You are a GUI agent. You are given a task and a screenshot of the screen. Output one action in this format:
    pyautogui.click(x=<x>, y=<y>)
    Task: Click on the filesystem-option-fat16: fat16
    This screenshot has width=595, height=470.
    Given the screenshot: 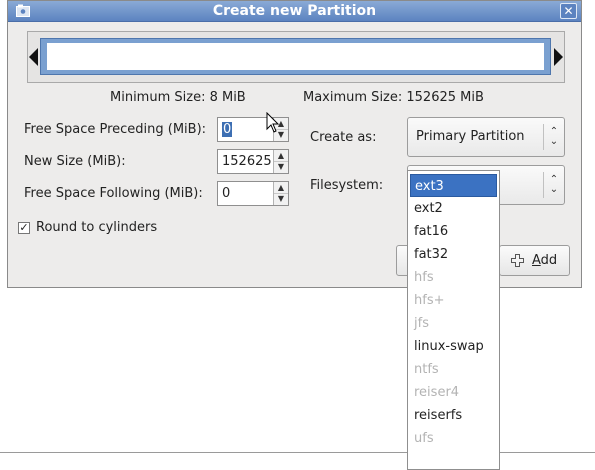 What is the action you would take?
    pyautogui.click(x=453, y=231)
    